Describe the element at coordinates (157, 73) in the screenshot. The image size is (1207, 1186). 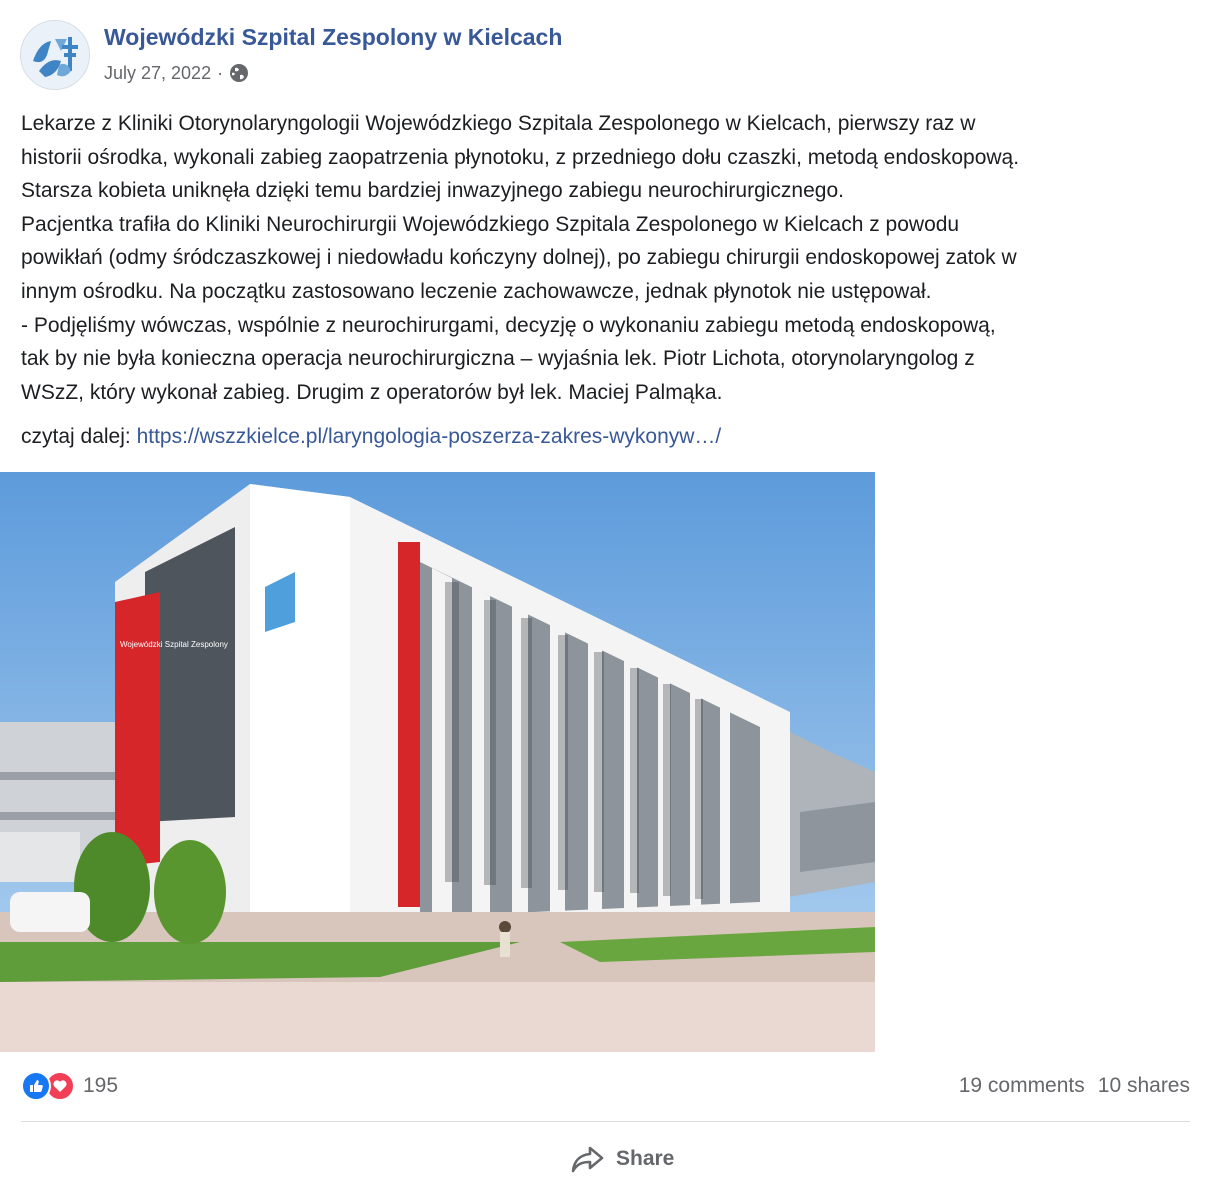
I see `post-date: July 27, 2022` at that location.